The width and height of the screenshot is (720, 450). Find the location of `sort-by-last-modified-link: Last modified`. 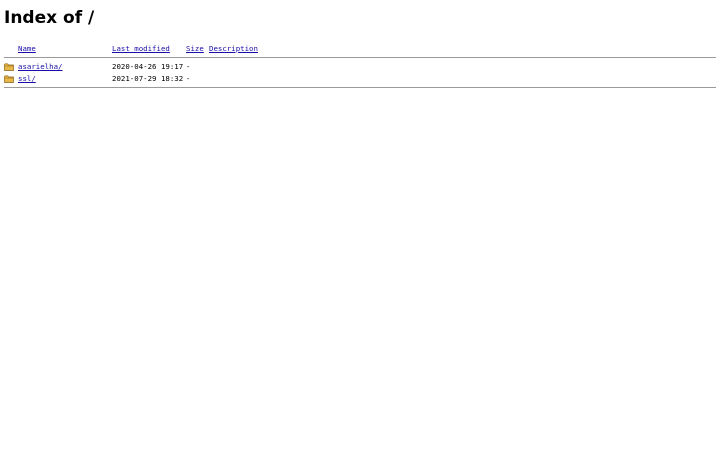

sort-by-last-modified-link: Last modified is located at coordinates (141, 48).